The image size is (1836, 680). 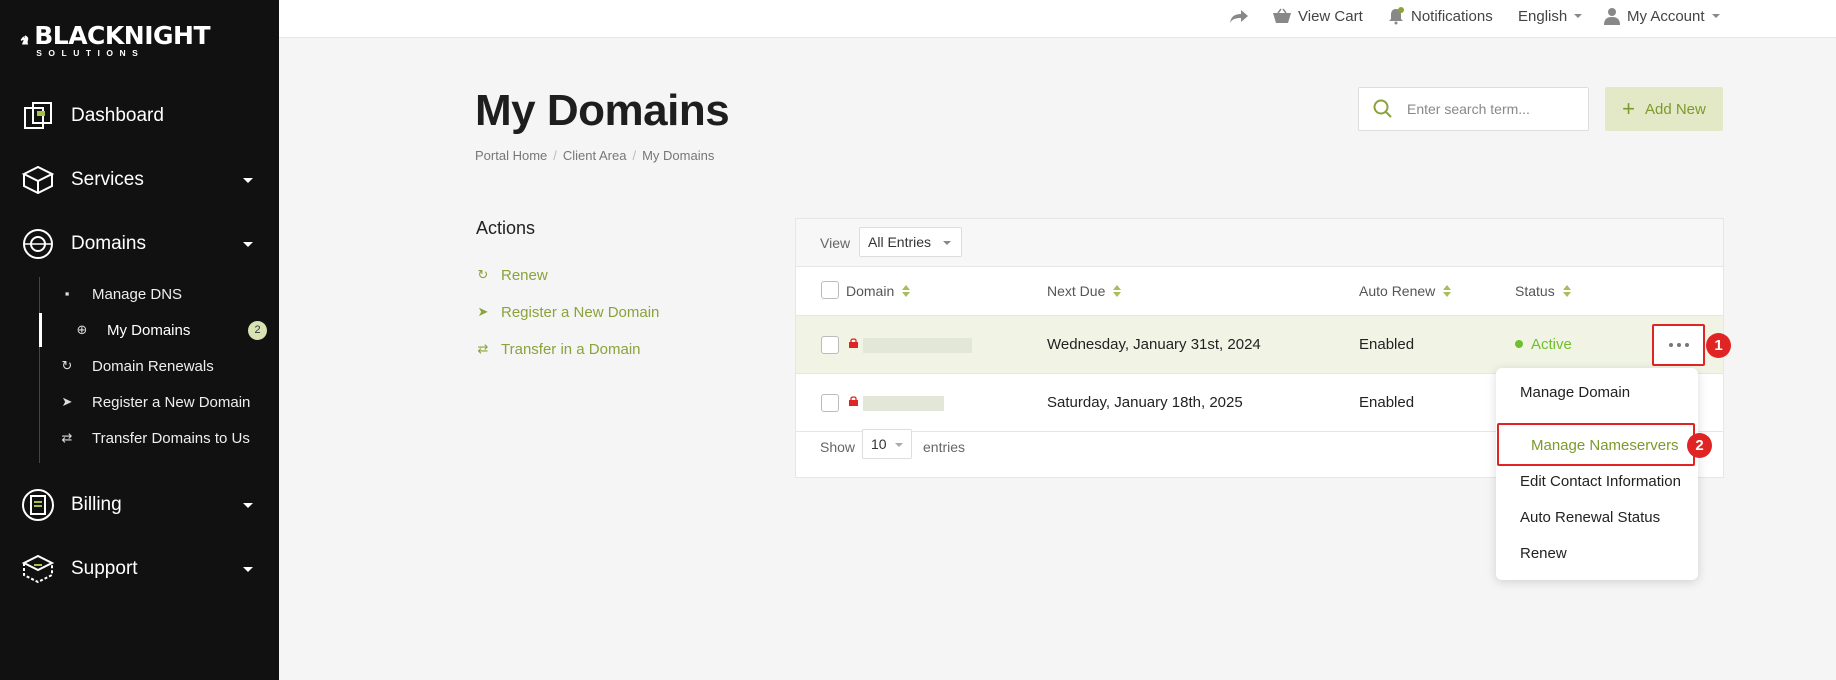 I want to click on sidebar-item-billing: Billing, so click(x=139, y=505).